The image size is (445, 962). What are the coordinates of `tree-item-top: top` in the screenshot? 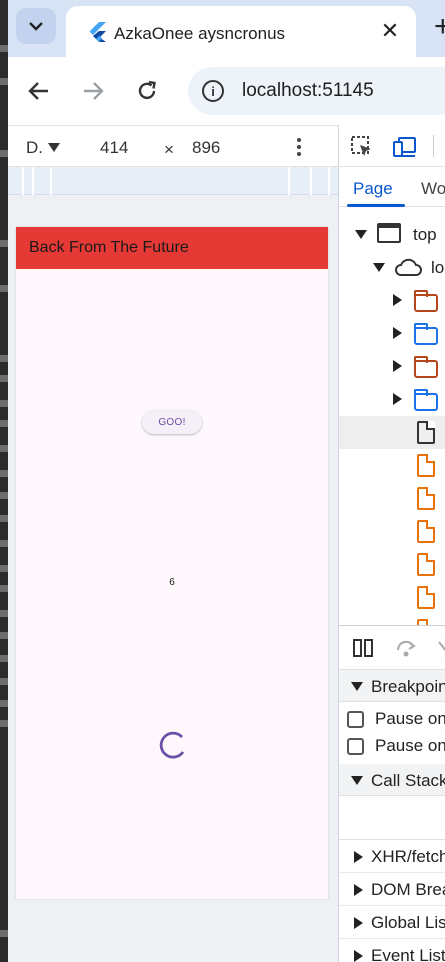 It's located at (392, 234).